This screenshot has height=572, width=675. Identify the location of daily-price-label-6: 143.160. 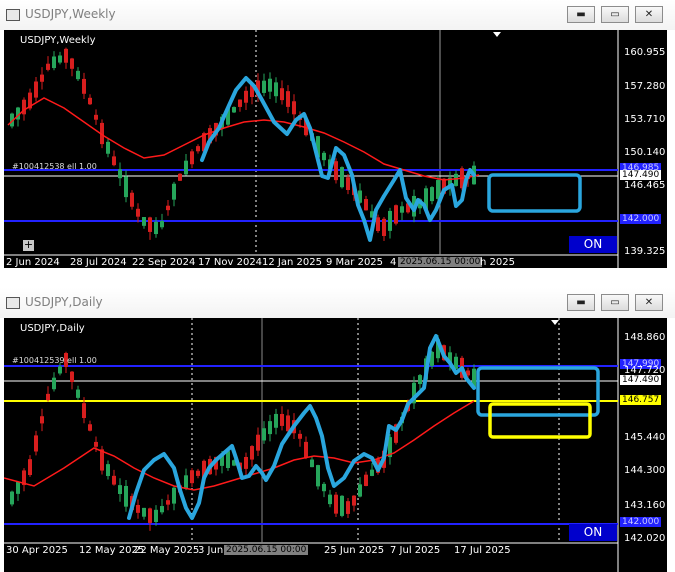
(645, 505).